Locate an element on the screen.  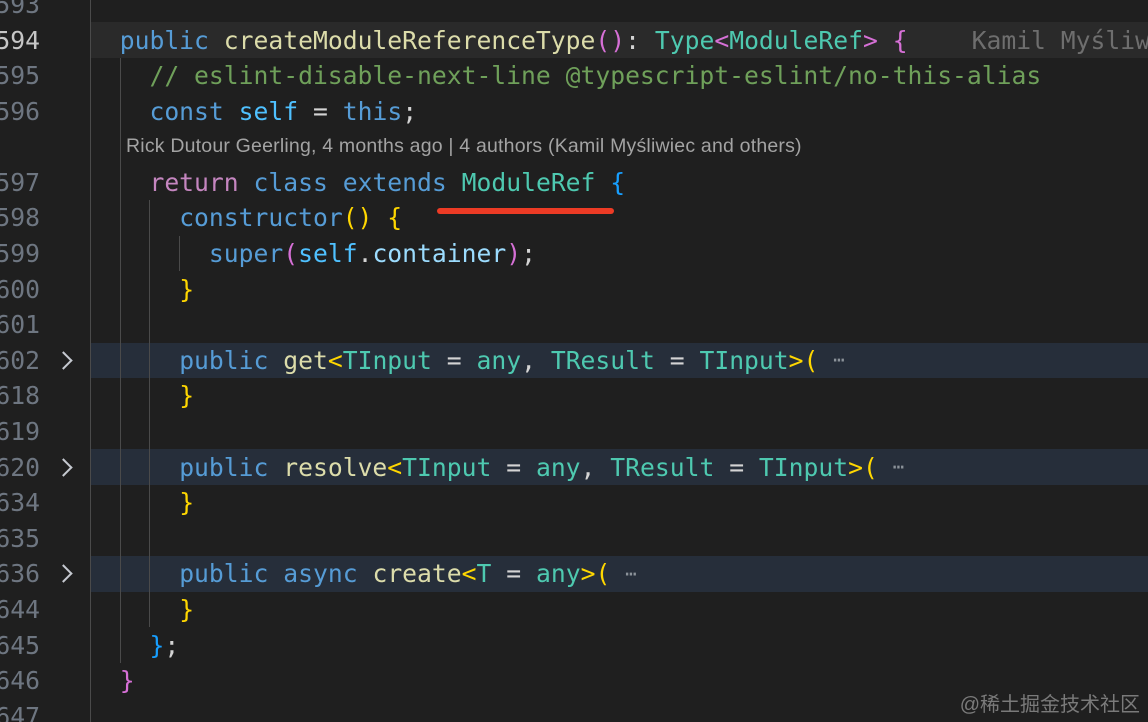
line-number: 635 is located at coordinates (20, 539).